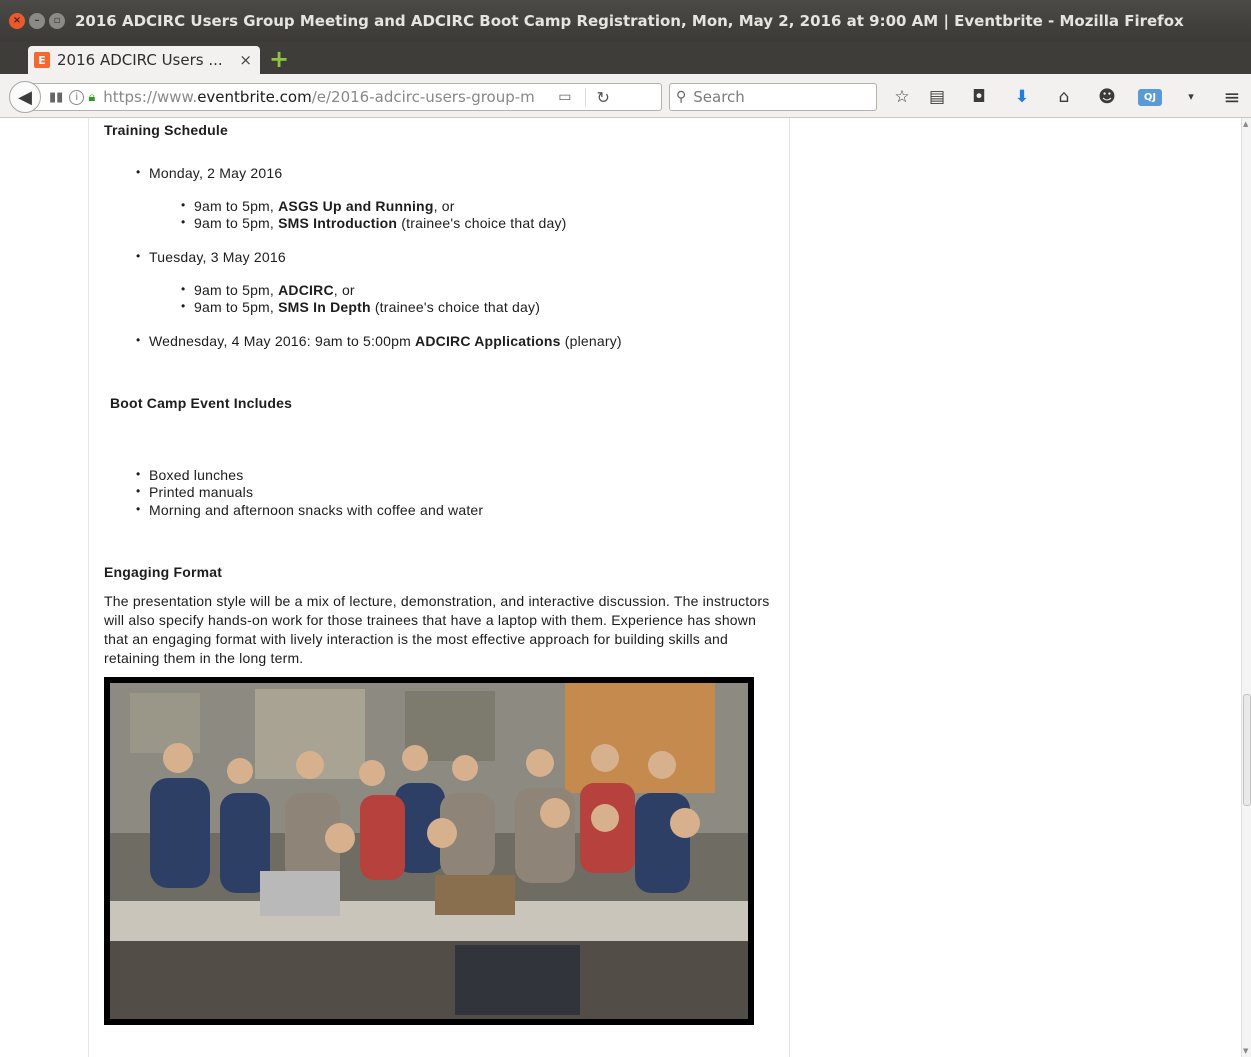 The width and height of the screenshot is (1251, 1057). I want to click on back-button: ◀, so click(25, 97).